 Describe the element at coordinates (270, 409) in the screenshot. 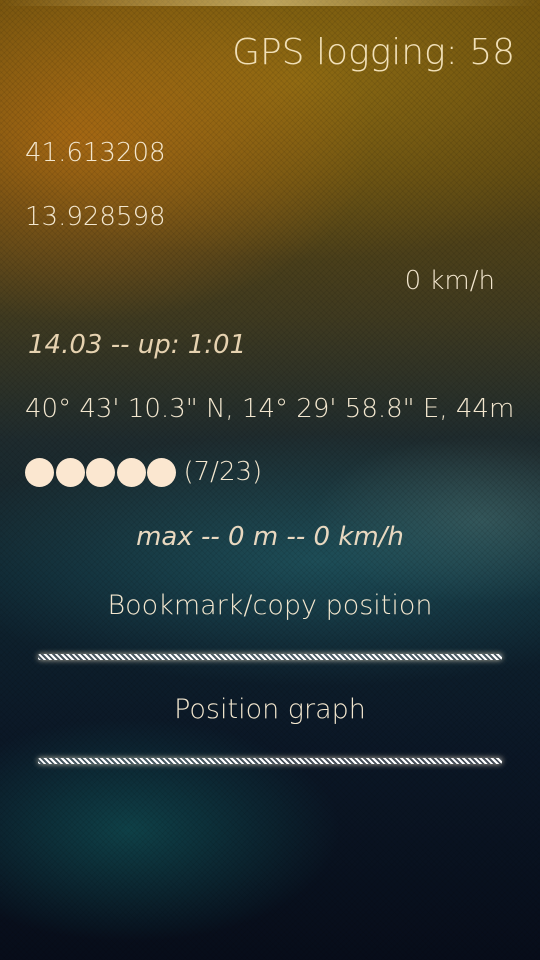

I see `dms-coordinates: 40° 43' 10.3" N, 14° 29' 58.8" E, 44m` at that location.